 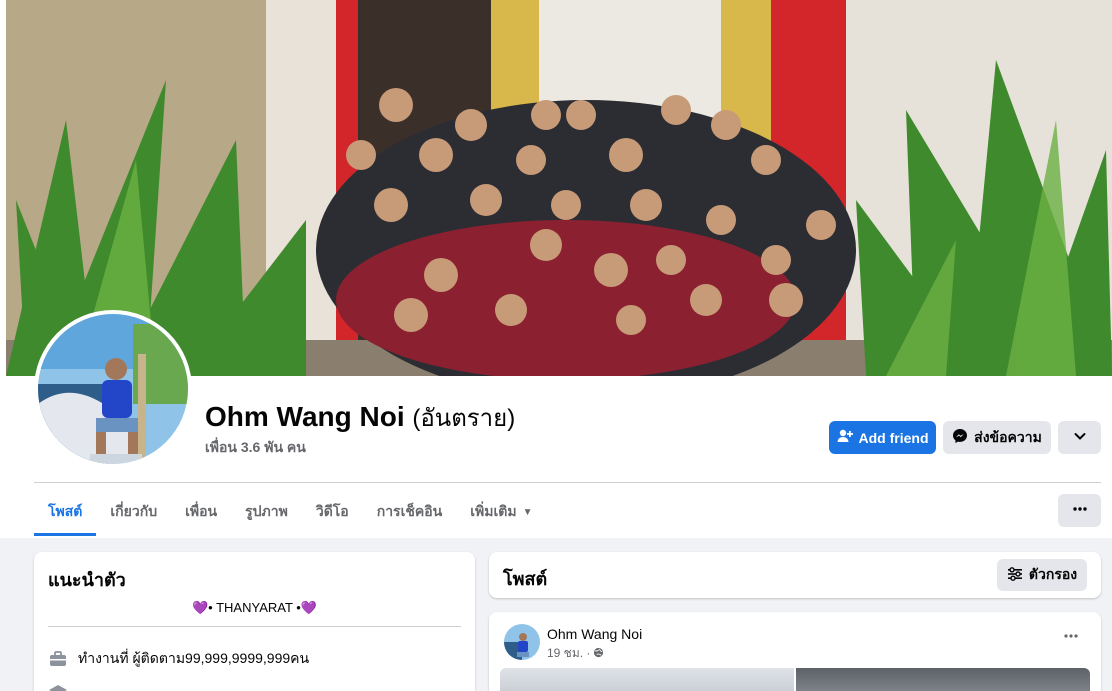 I want to click on message-button: ส่งข้อความ, so click(x=997, y=437).